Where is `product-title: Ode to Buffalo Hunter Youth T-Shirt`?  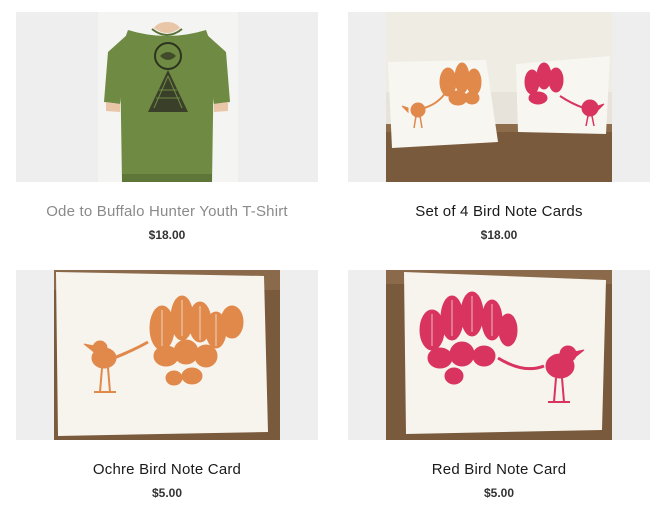
product-title: Ode to Buffalo Hunter Youth T-Shirt is located at coordinates (167, 212).